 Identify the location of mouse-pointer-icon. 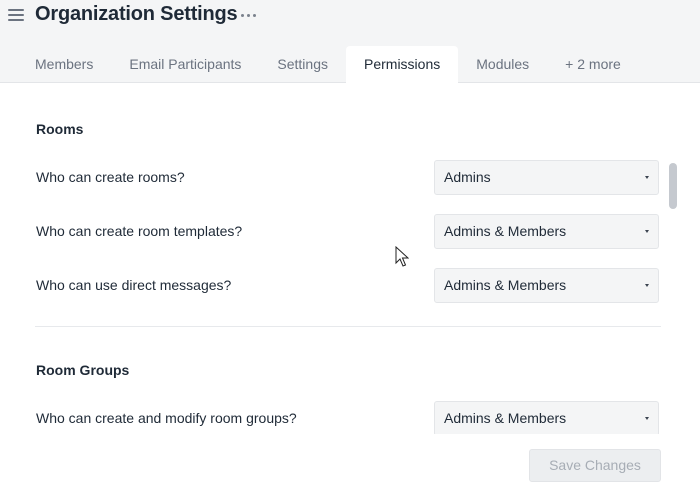
(402, 256).